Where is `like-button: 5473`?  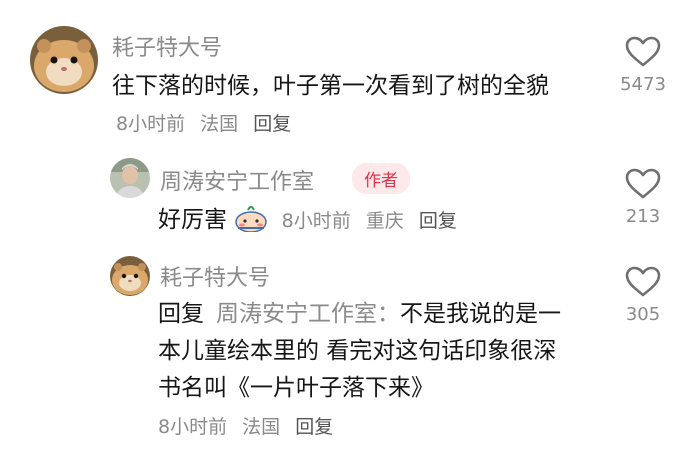
like-button: 5473 is located at coordinates (643, 65).